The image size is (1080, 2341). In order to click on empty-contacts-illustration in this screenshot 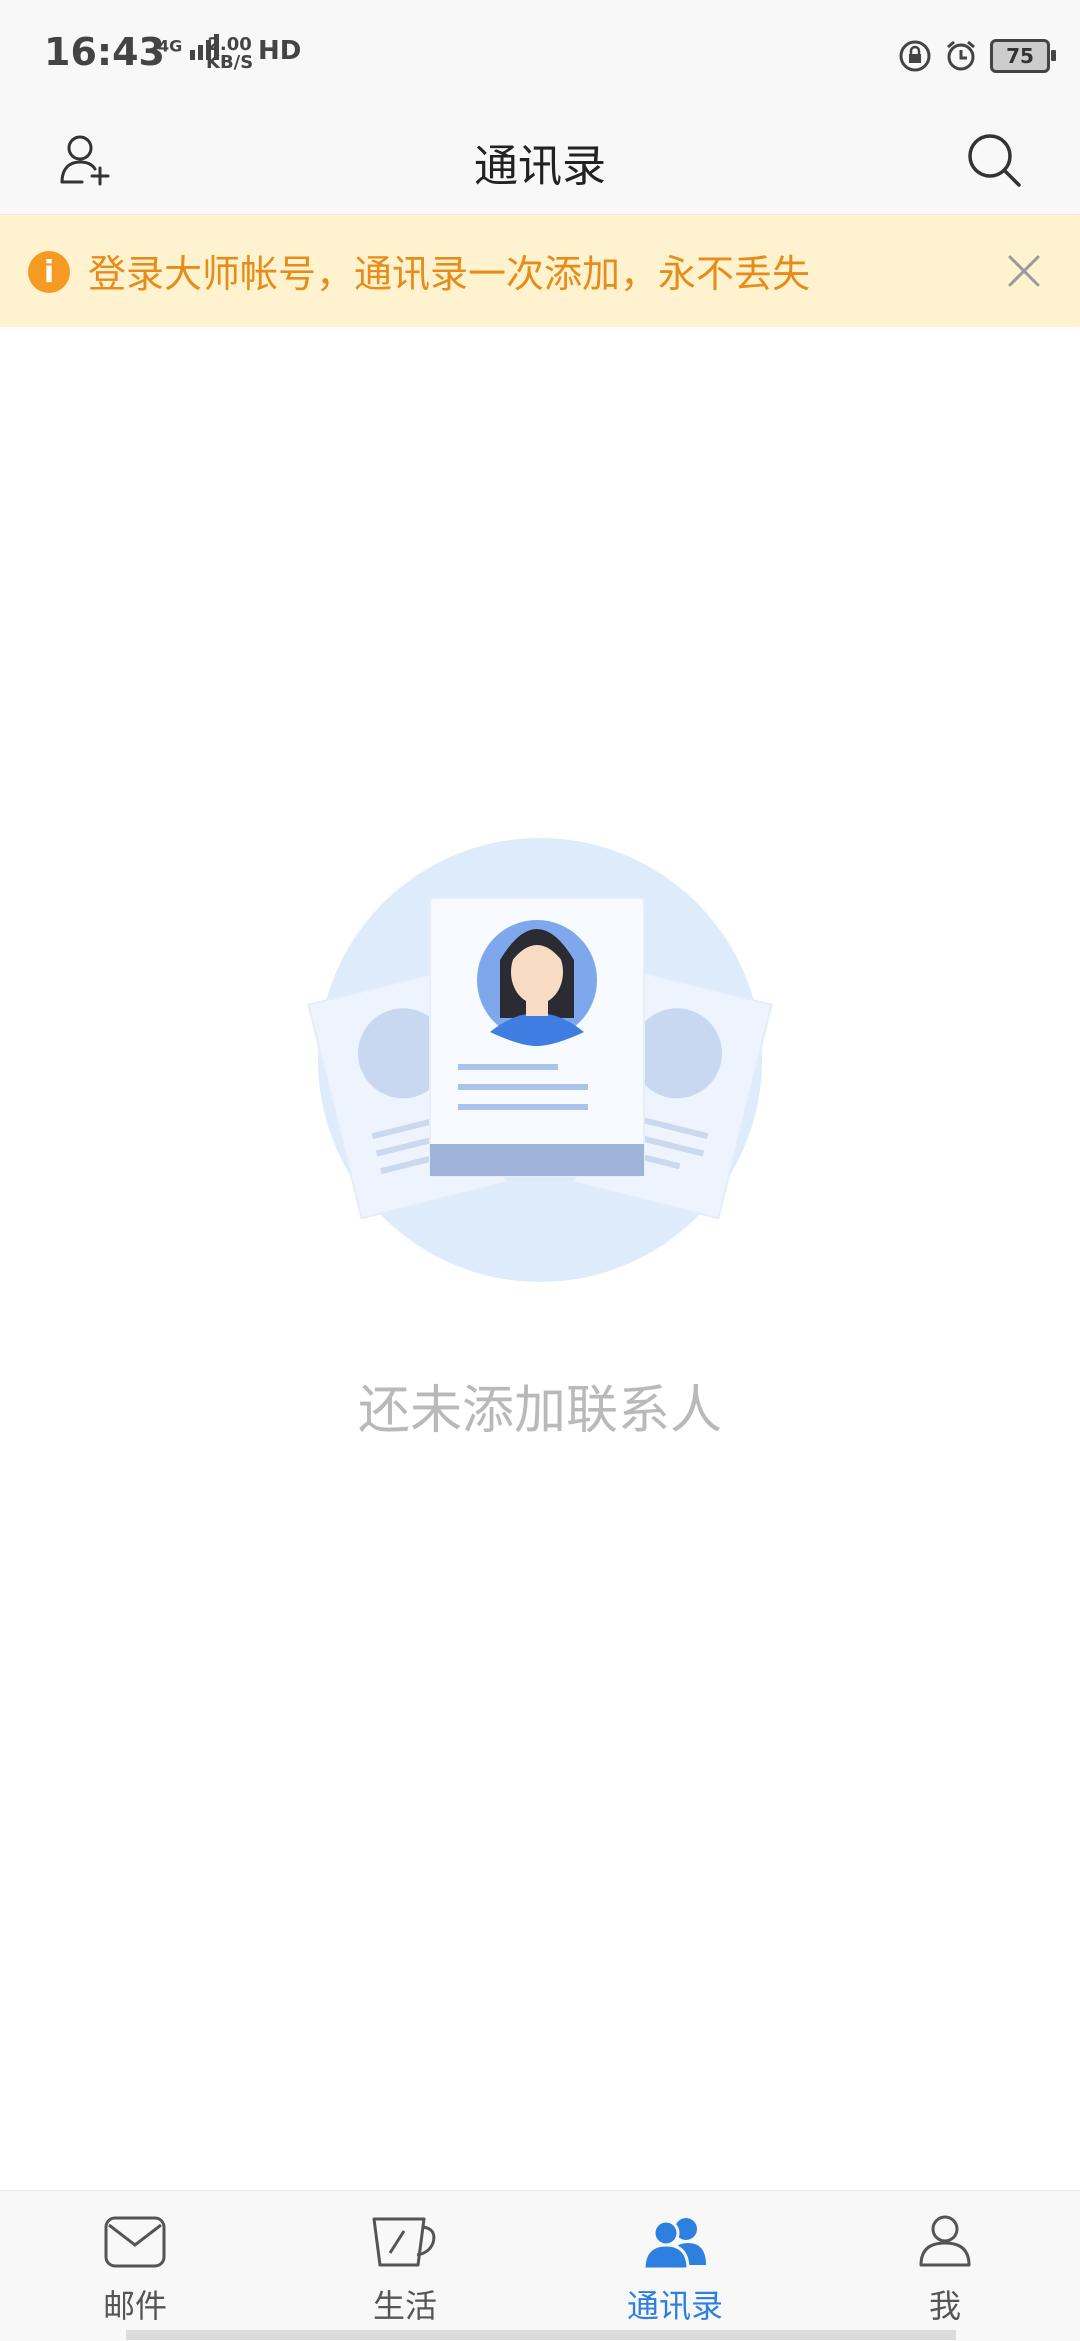, I will do `click(540, 1060)`.